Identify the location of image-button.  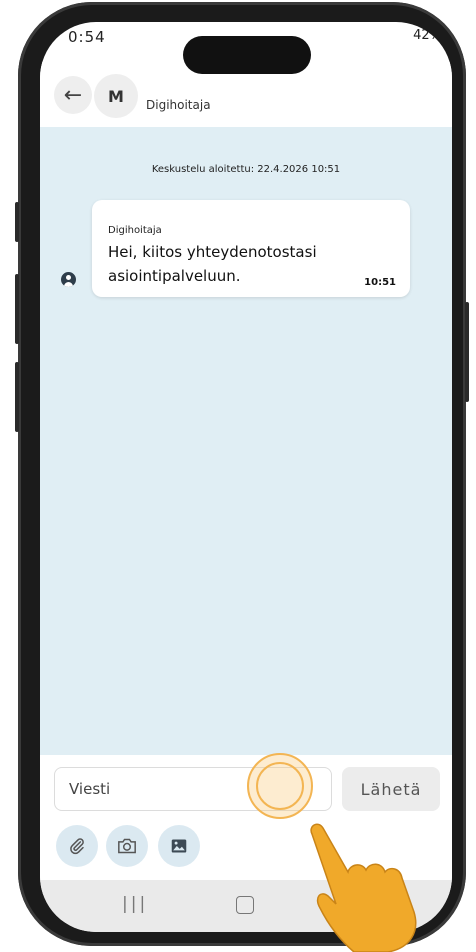
(179, 846).